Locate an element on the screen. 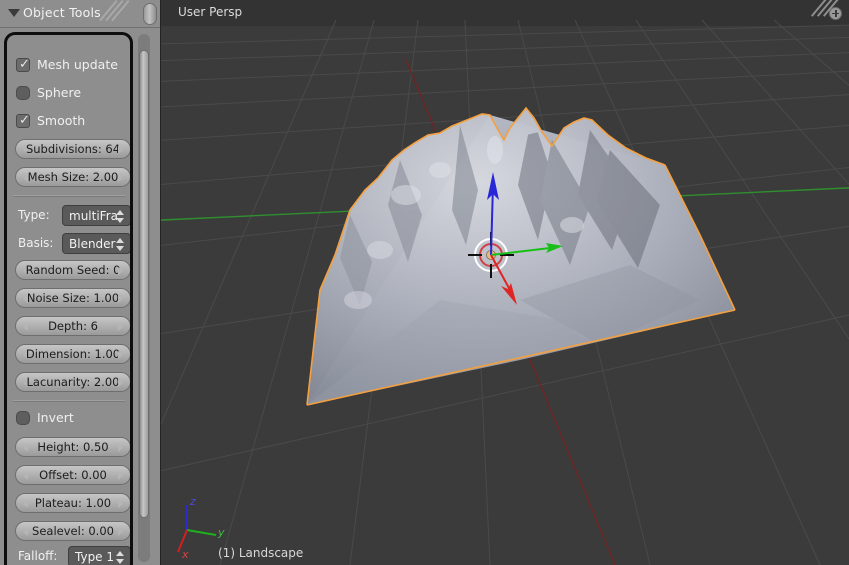 The width and height of the screenshot is (849, 565). gizmo-x-label: x is located at coordinates (185, 554).